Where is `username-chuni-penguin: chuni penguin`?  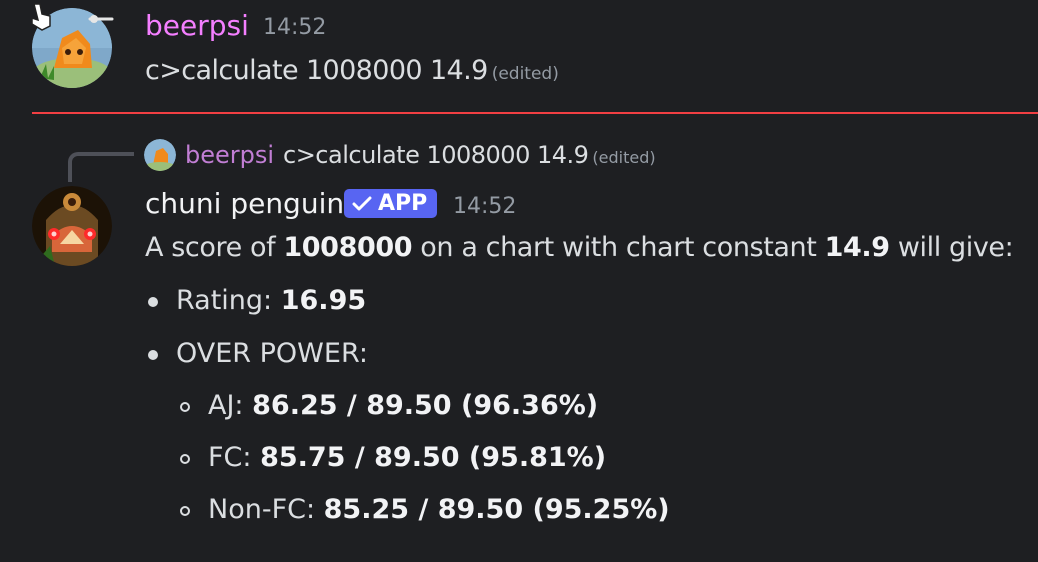 username-chuni-penguin: chuni penguin is located at coordinates (244, 204).